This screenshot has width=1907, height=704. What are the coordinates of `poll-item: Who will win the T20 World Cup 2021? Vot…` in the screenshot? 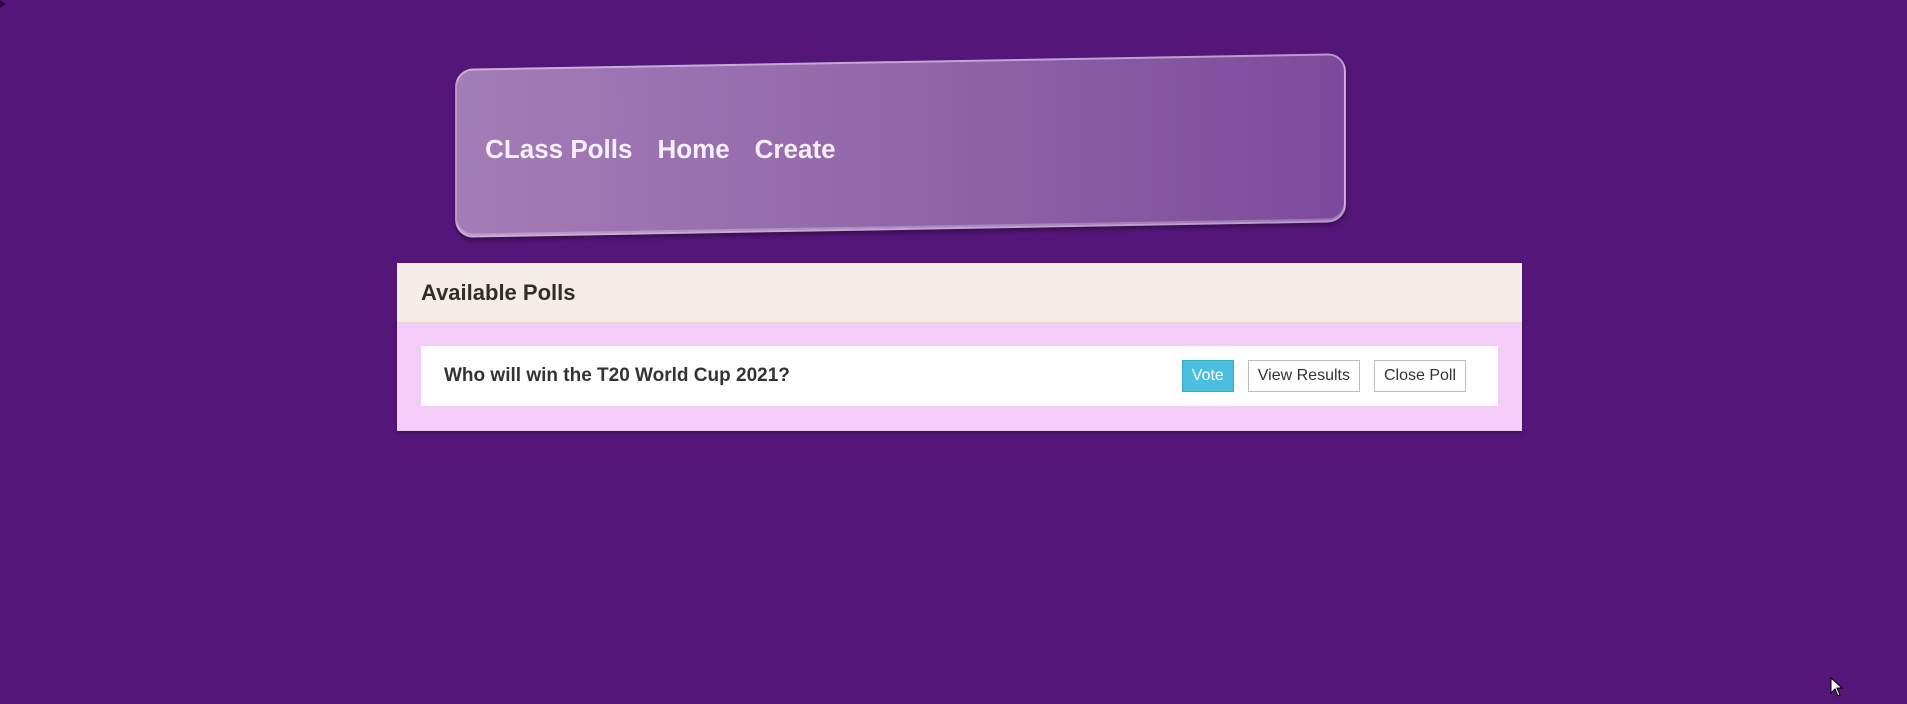 It's located at (959, 376).